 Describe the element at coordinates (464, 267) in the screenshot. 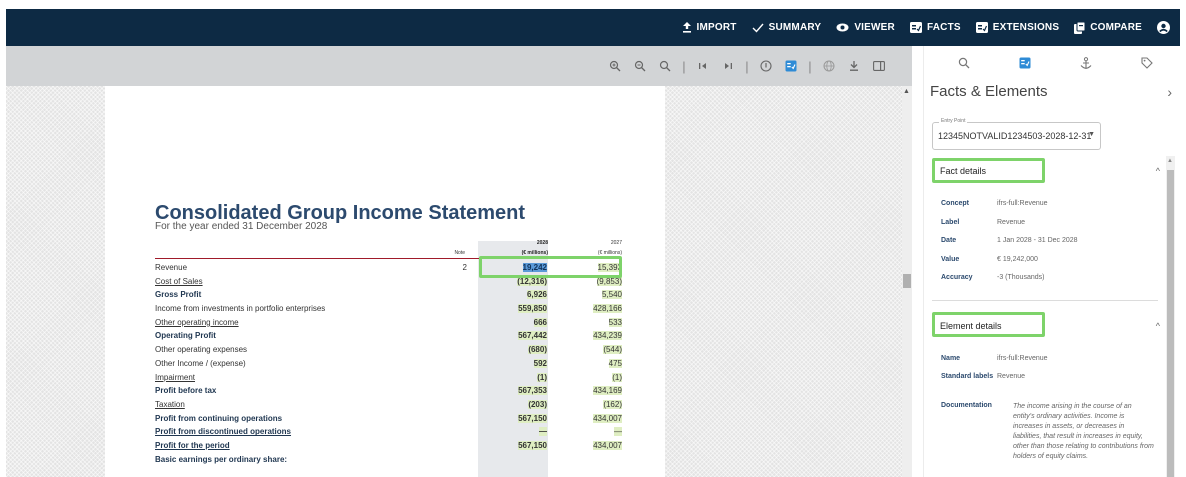

I see `row-note: 2` at that location.